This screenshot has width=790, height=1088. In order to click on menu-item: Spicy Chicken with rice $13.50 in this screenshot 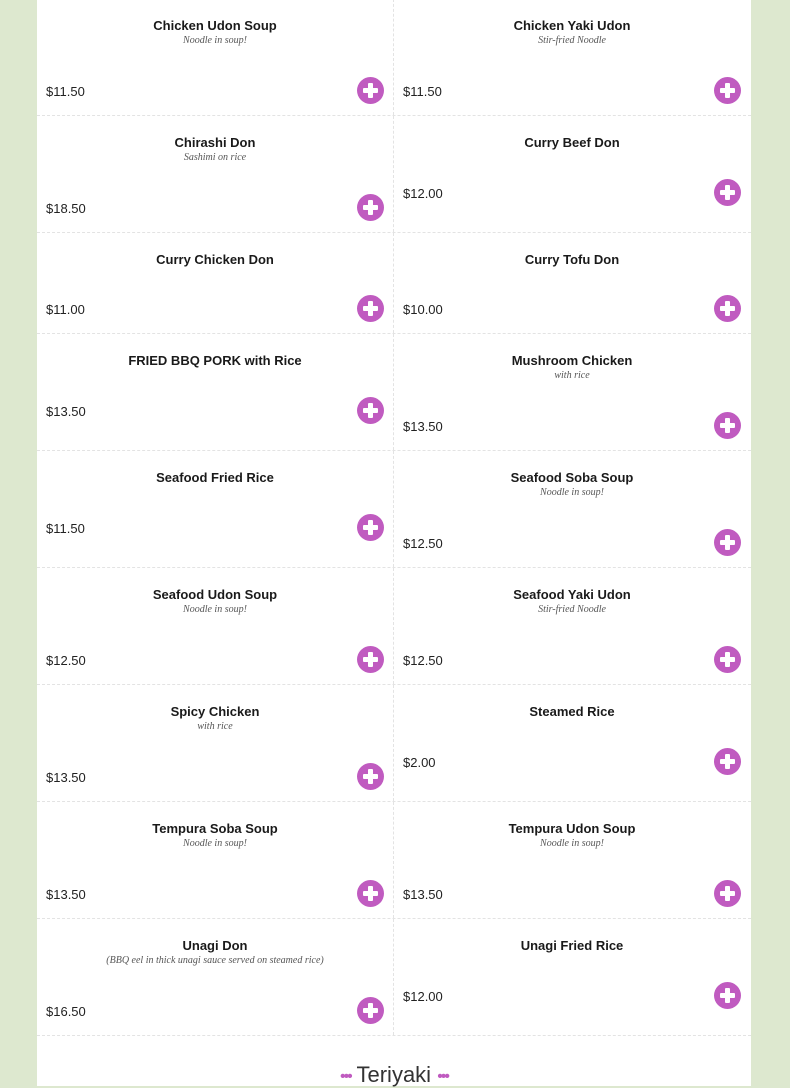, I will do `click(215, 743)`.